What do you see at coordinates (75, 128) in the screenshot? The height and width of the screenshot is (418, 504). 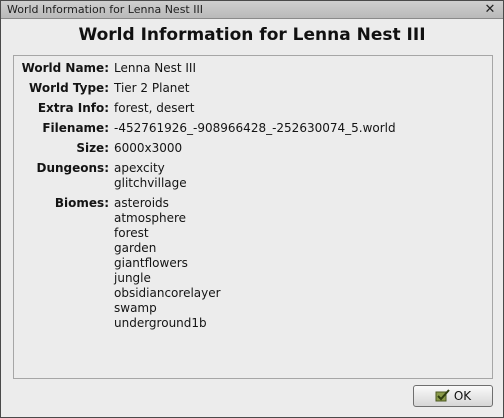 I see `filename-label: Filename:` at bounding box center [75, 128].